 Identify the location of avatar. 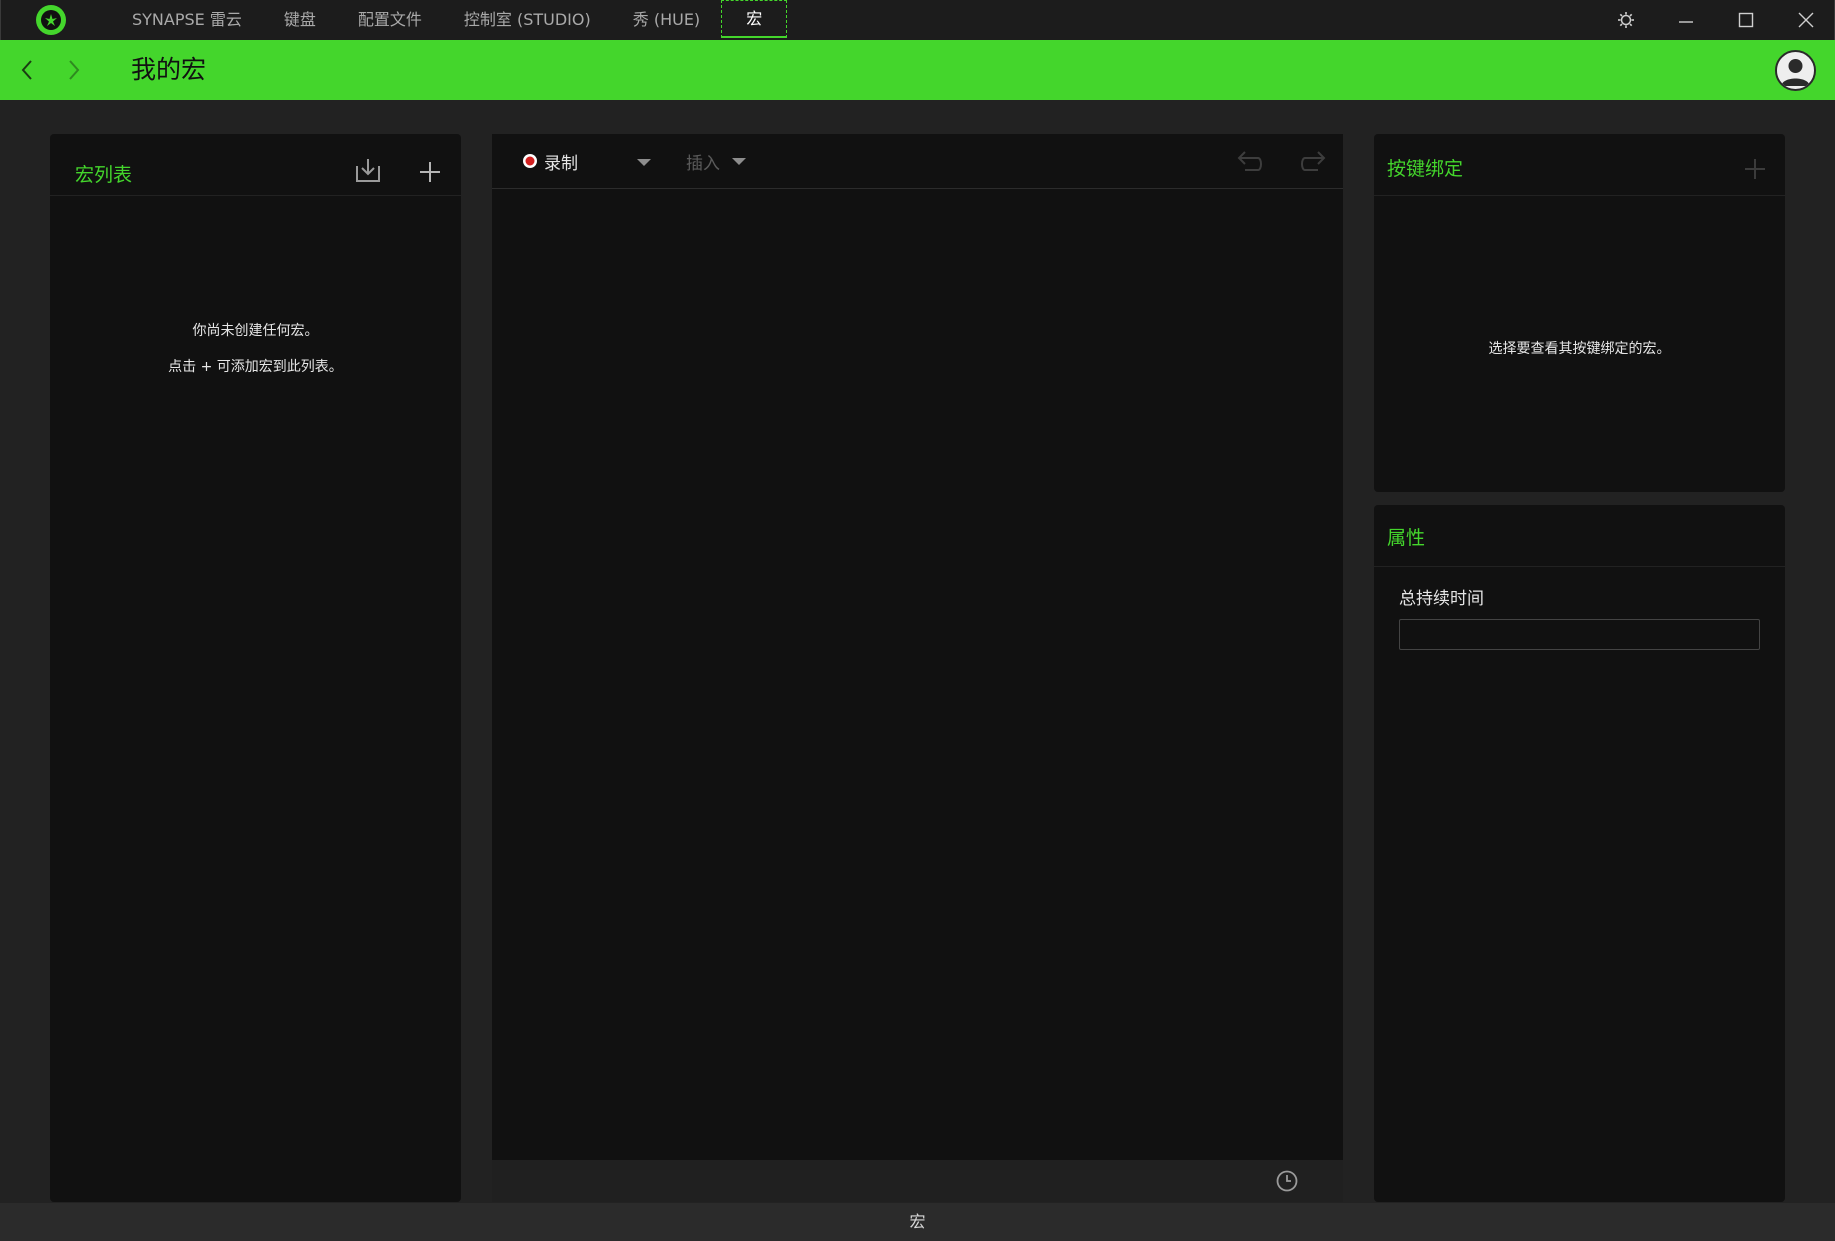
(1795, 70).